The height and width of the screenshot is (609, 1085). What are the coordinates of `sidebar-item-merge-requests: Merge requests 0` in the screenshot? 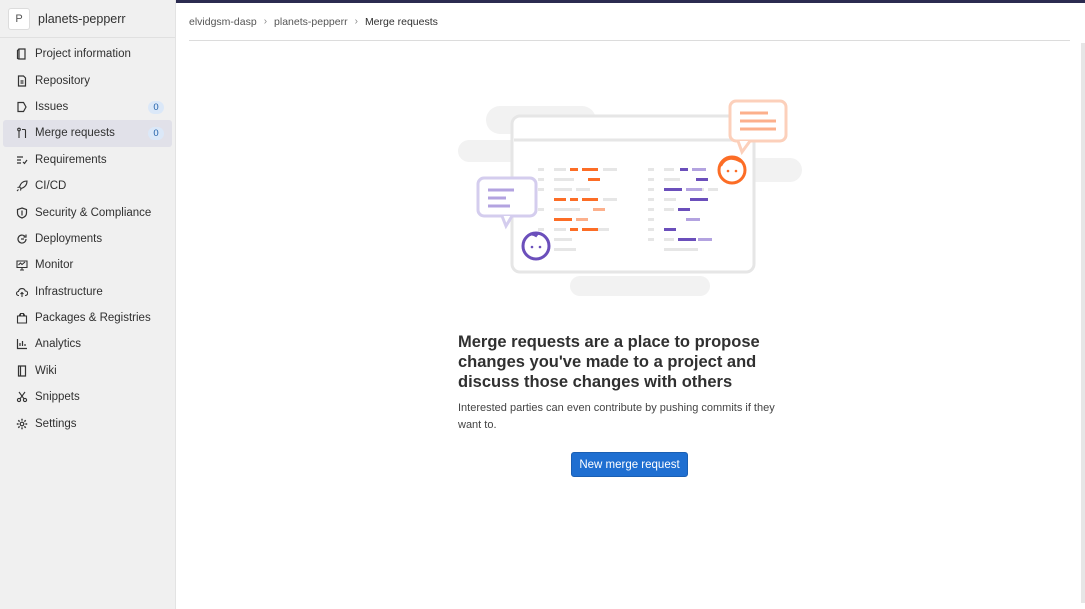 It's located at (87, 133).